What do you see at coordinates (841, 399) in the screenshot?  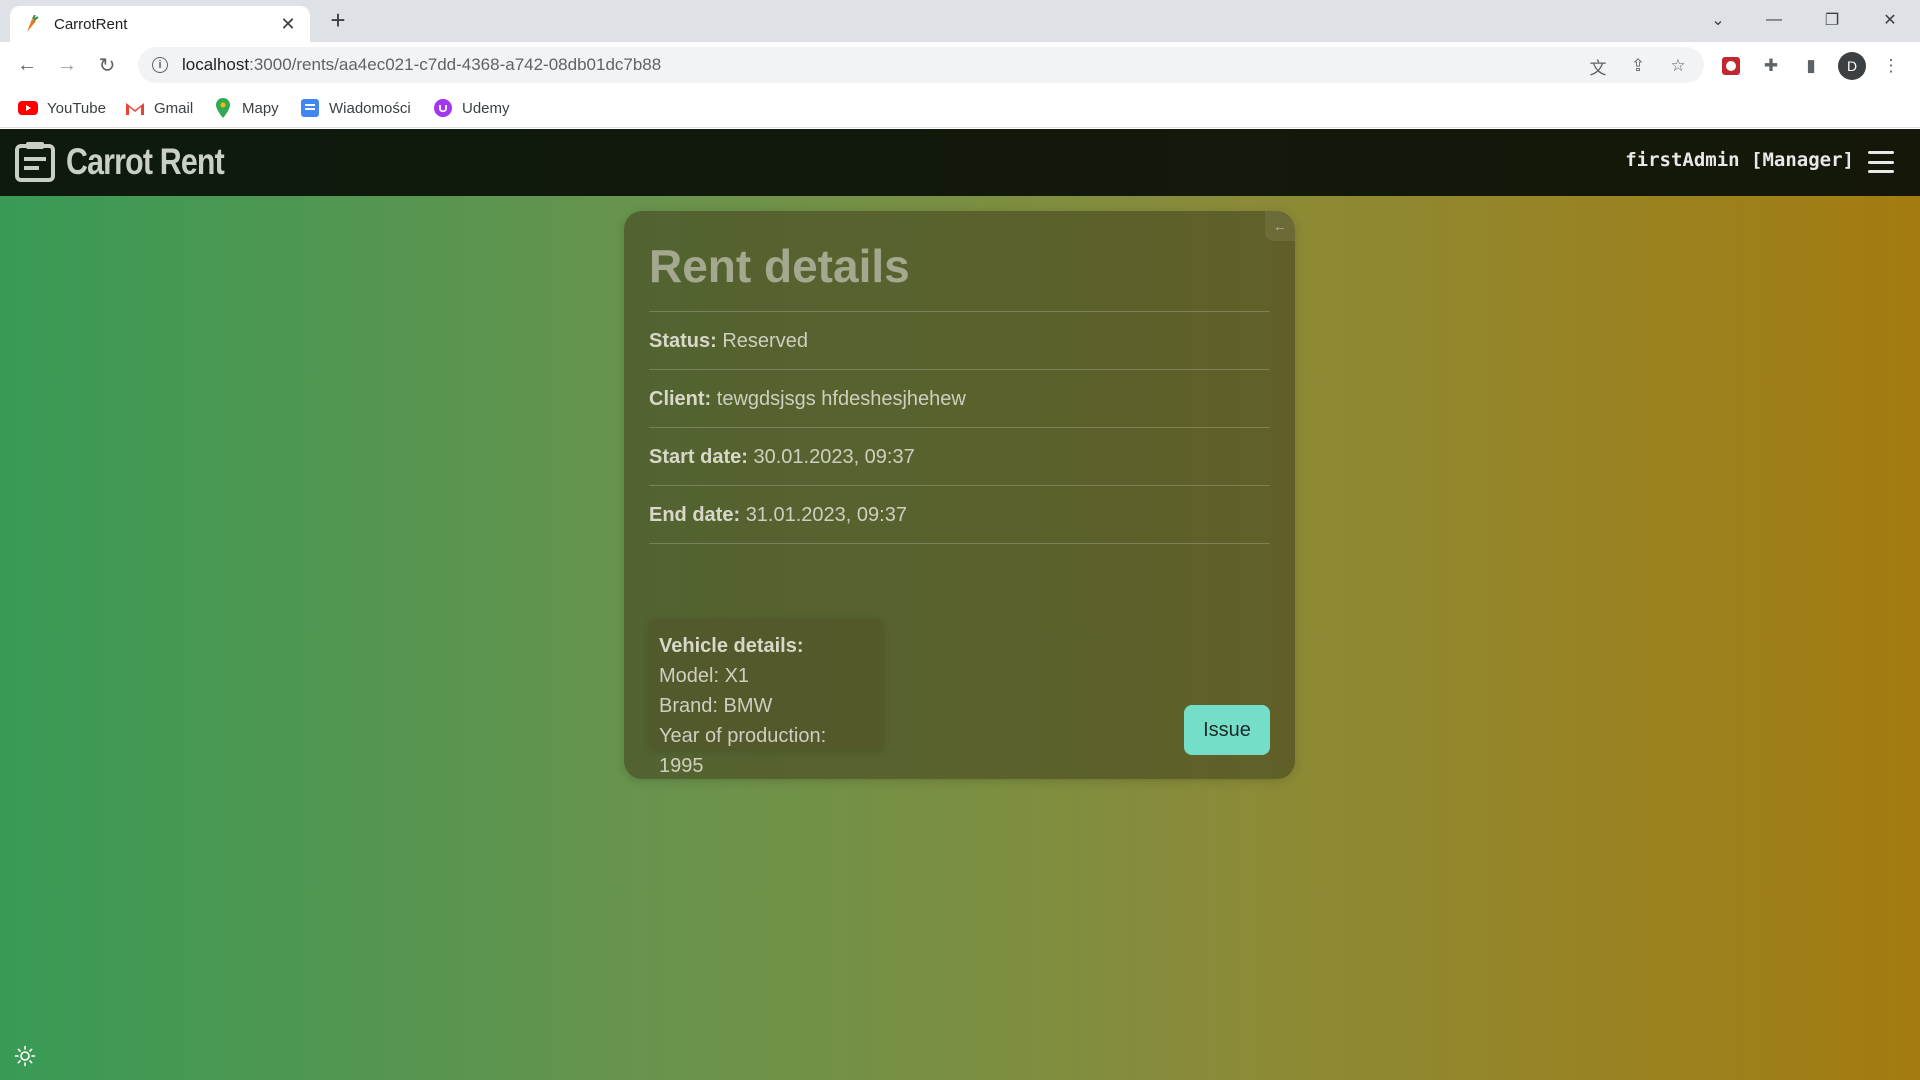 I see `client-value: tewgdsjsgs hfdeshesjhehew` at bounding box center [841, 399].